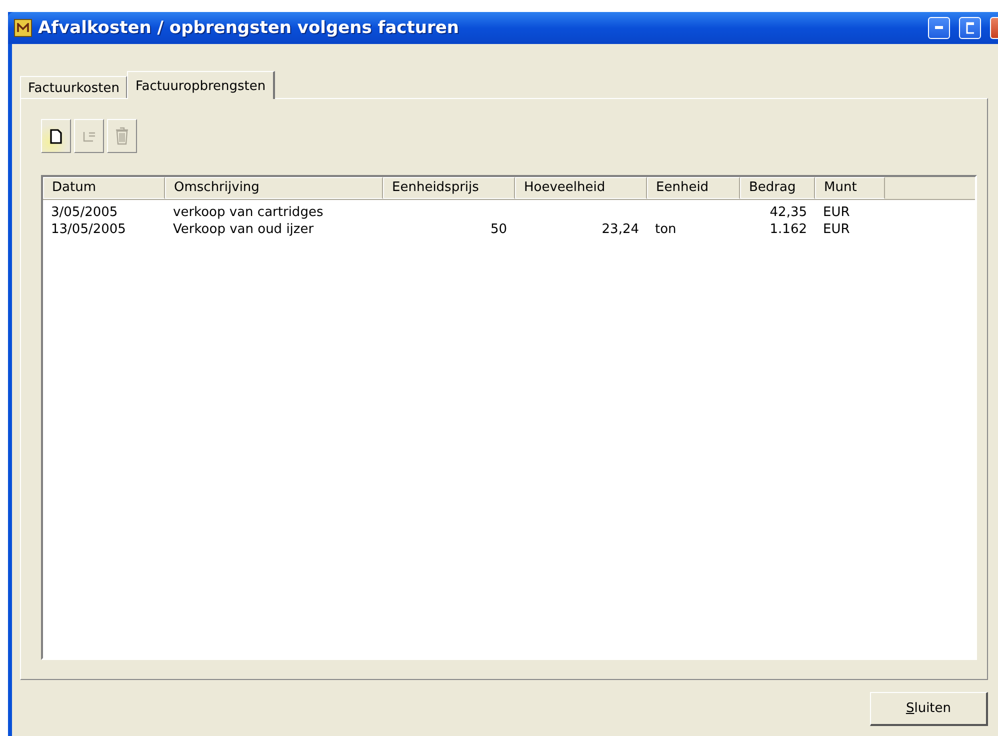 The width and height of the screenshot is (998, 736). Describe the element at coordinates (74, 87) in the screenshot. I see `tab: Factuurkosten` at that location.